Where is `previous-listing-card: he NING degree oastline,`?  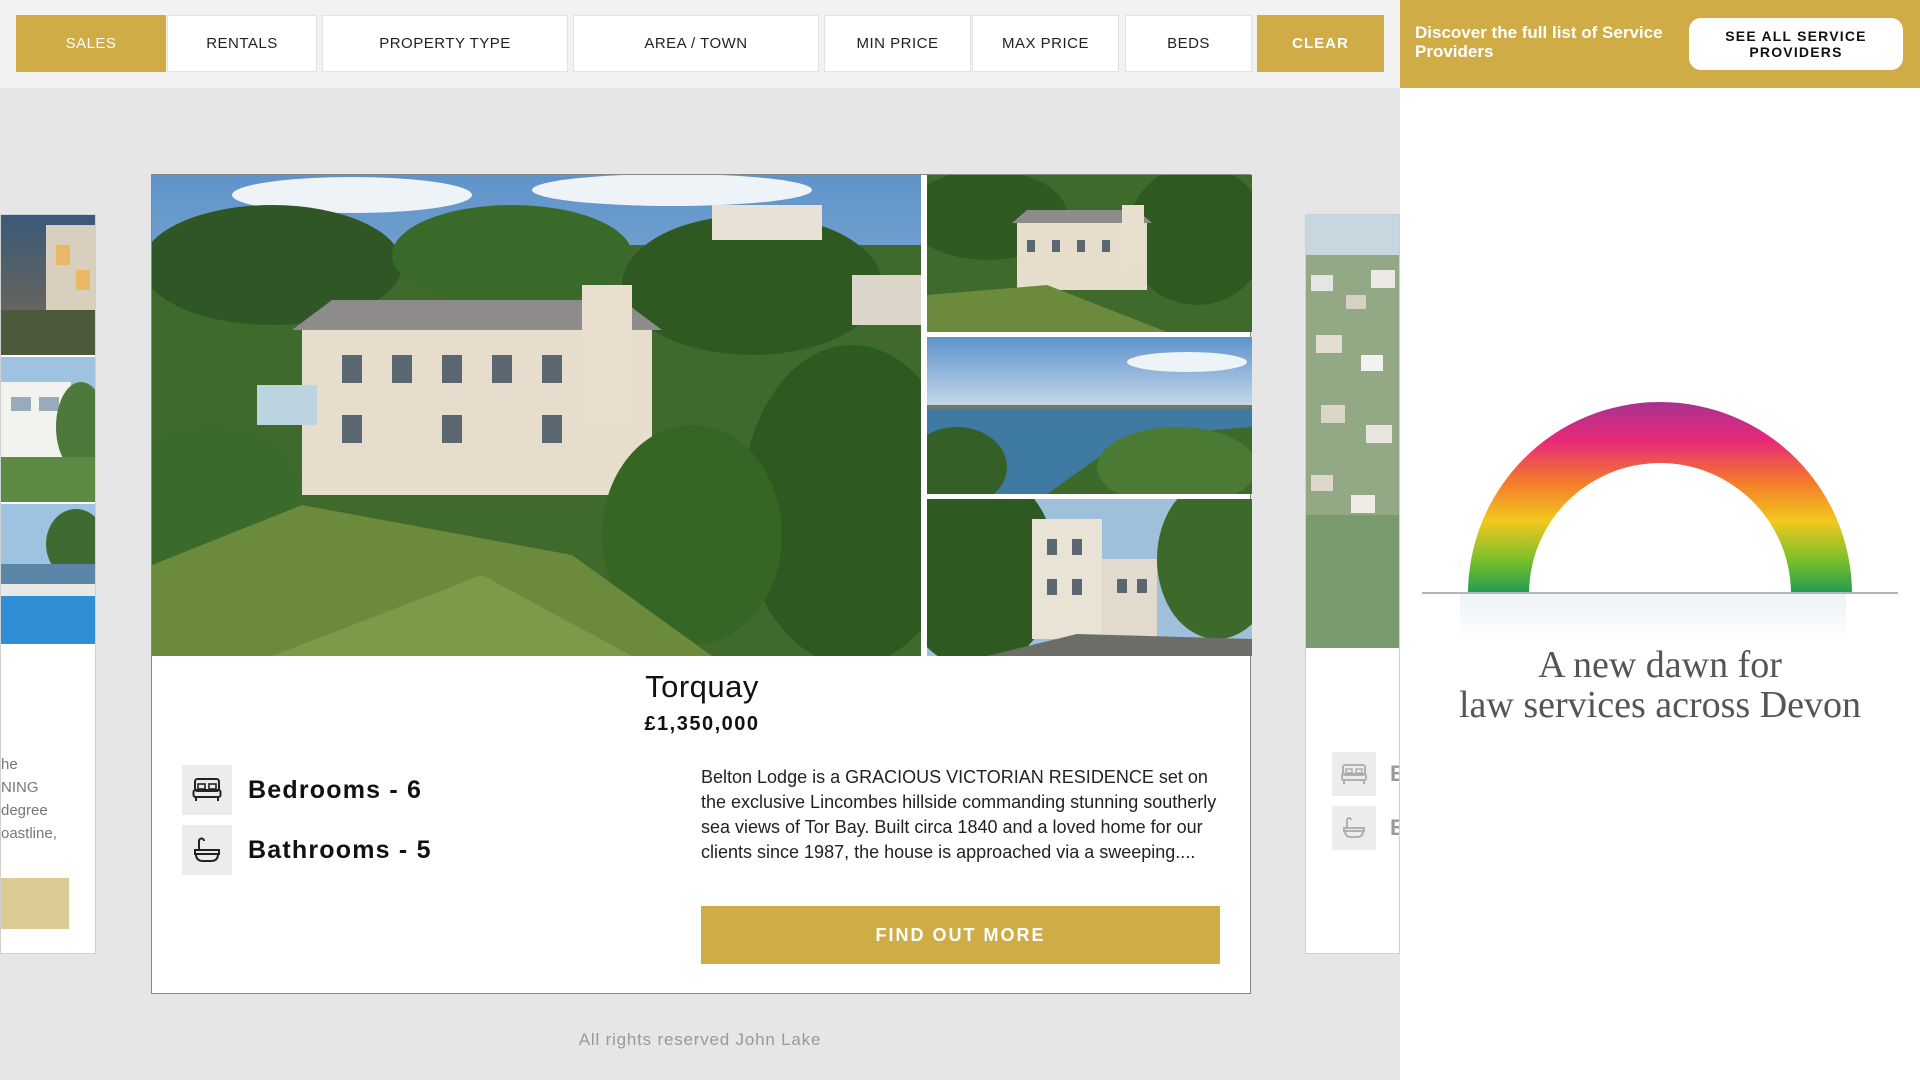
previous-listing-card: he NING degree oastline, is located at coordinates (48, 584).